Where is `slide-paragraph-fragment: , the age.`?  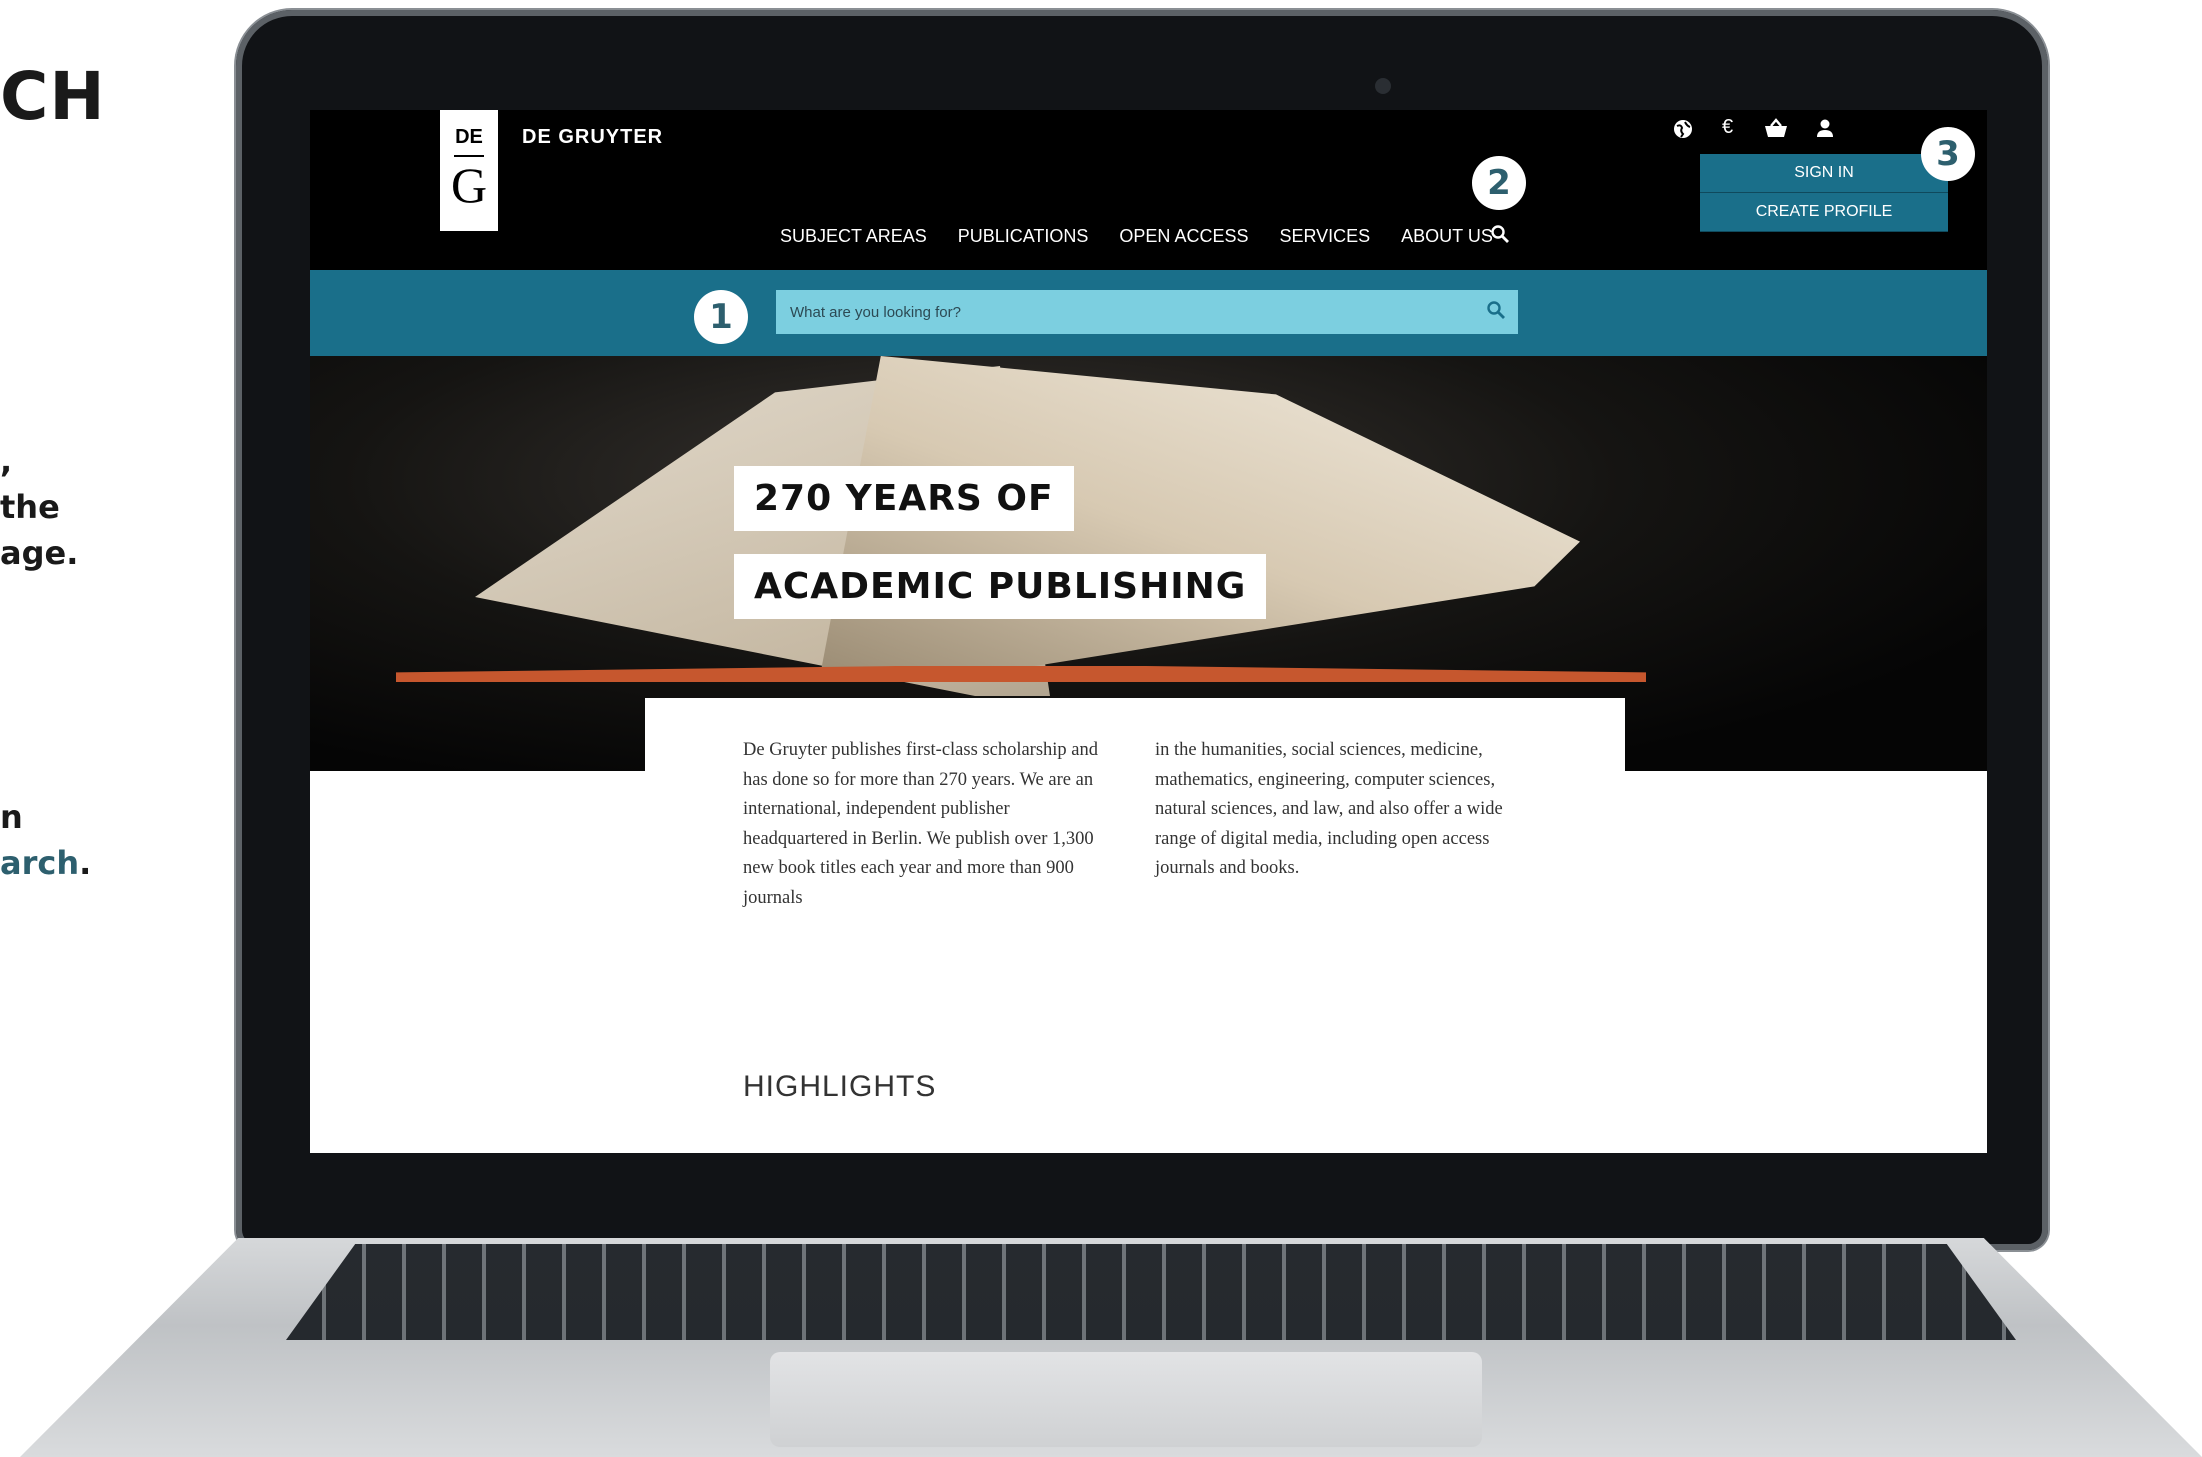 slide-paragraph-fragment: , the age. is located at coordinates (39, 507).